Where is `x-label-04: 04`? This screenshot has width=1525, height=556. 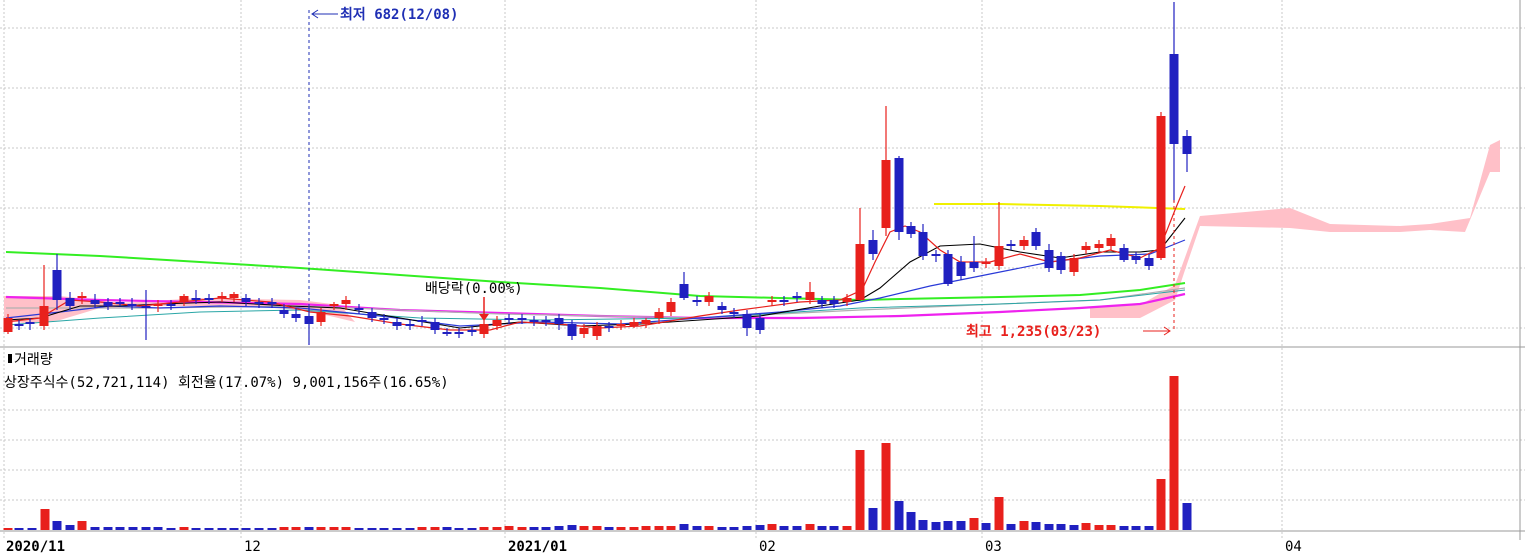
x-label-04: 04 is located at coordinates (1293, 547).